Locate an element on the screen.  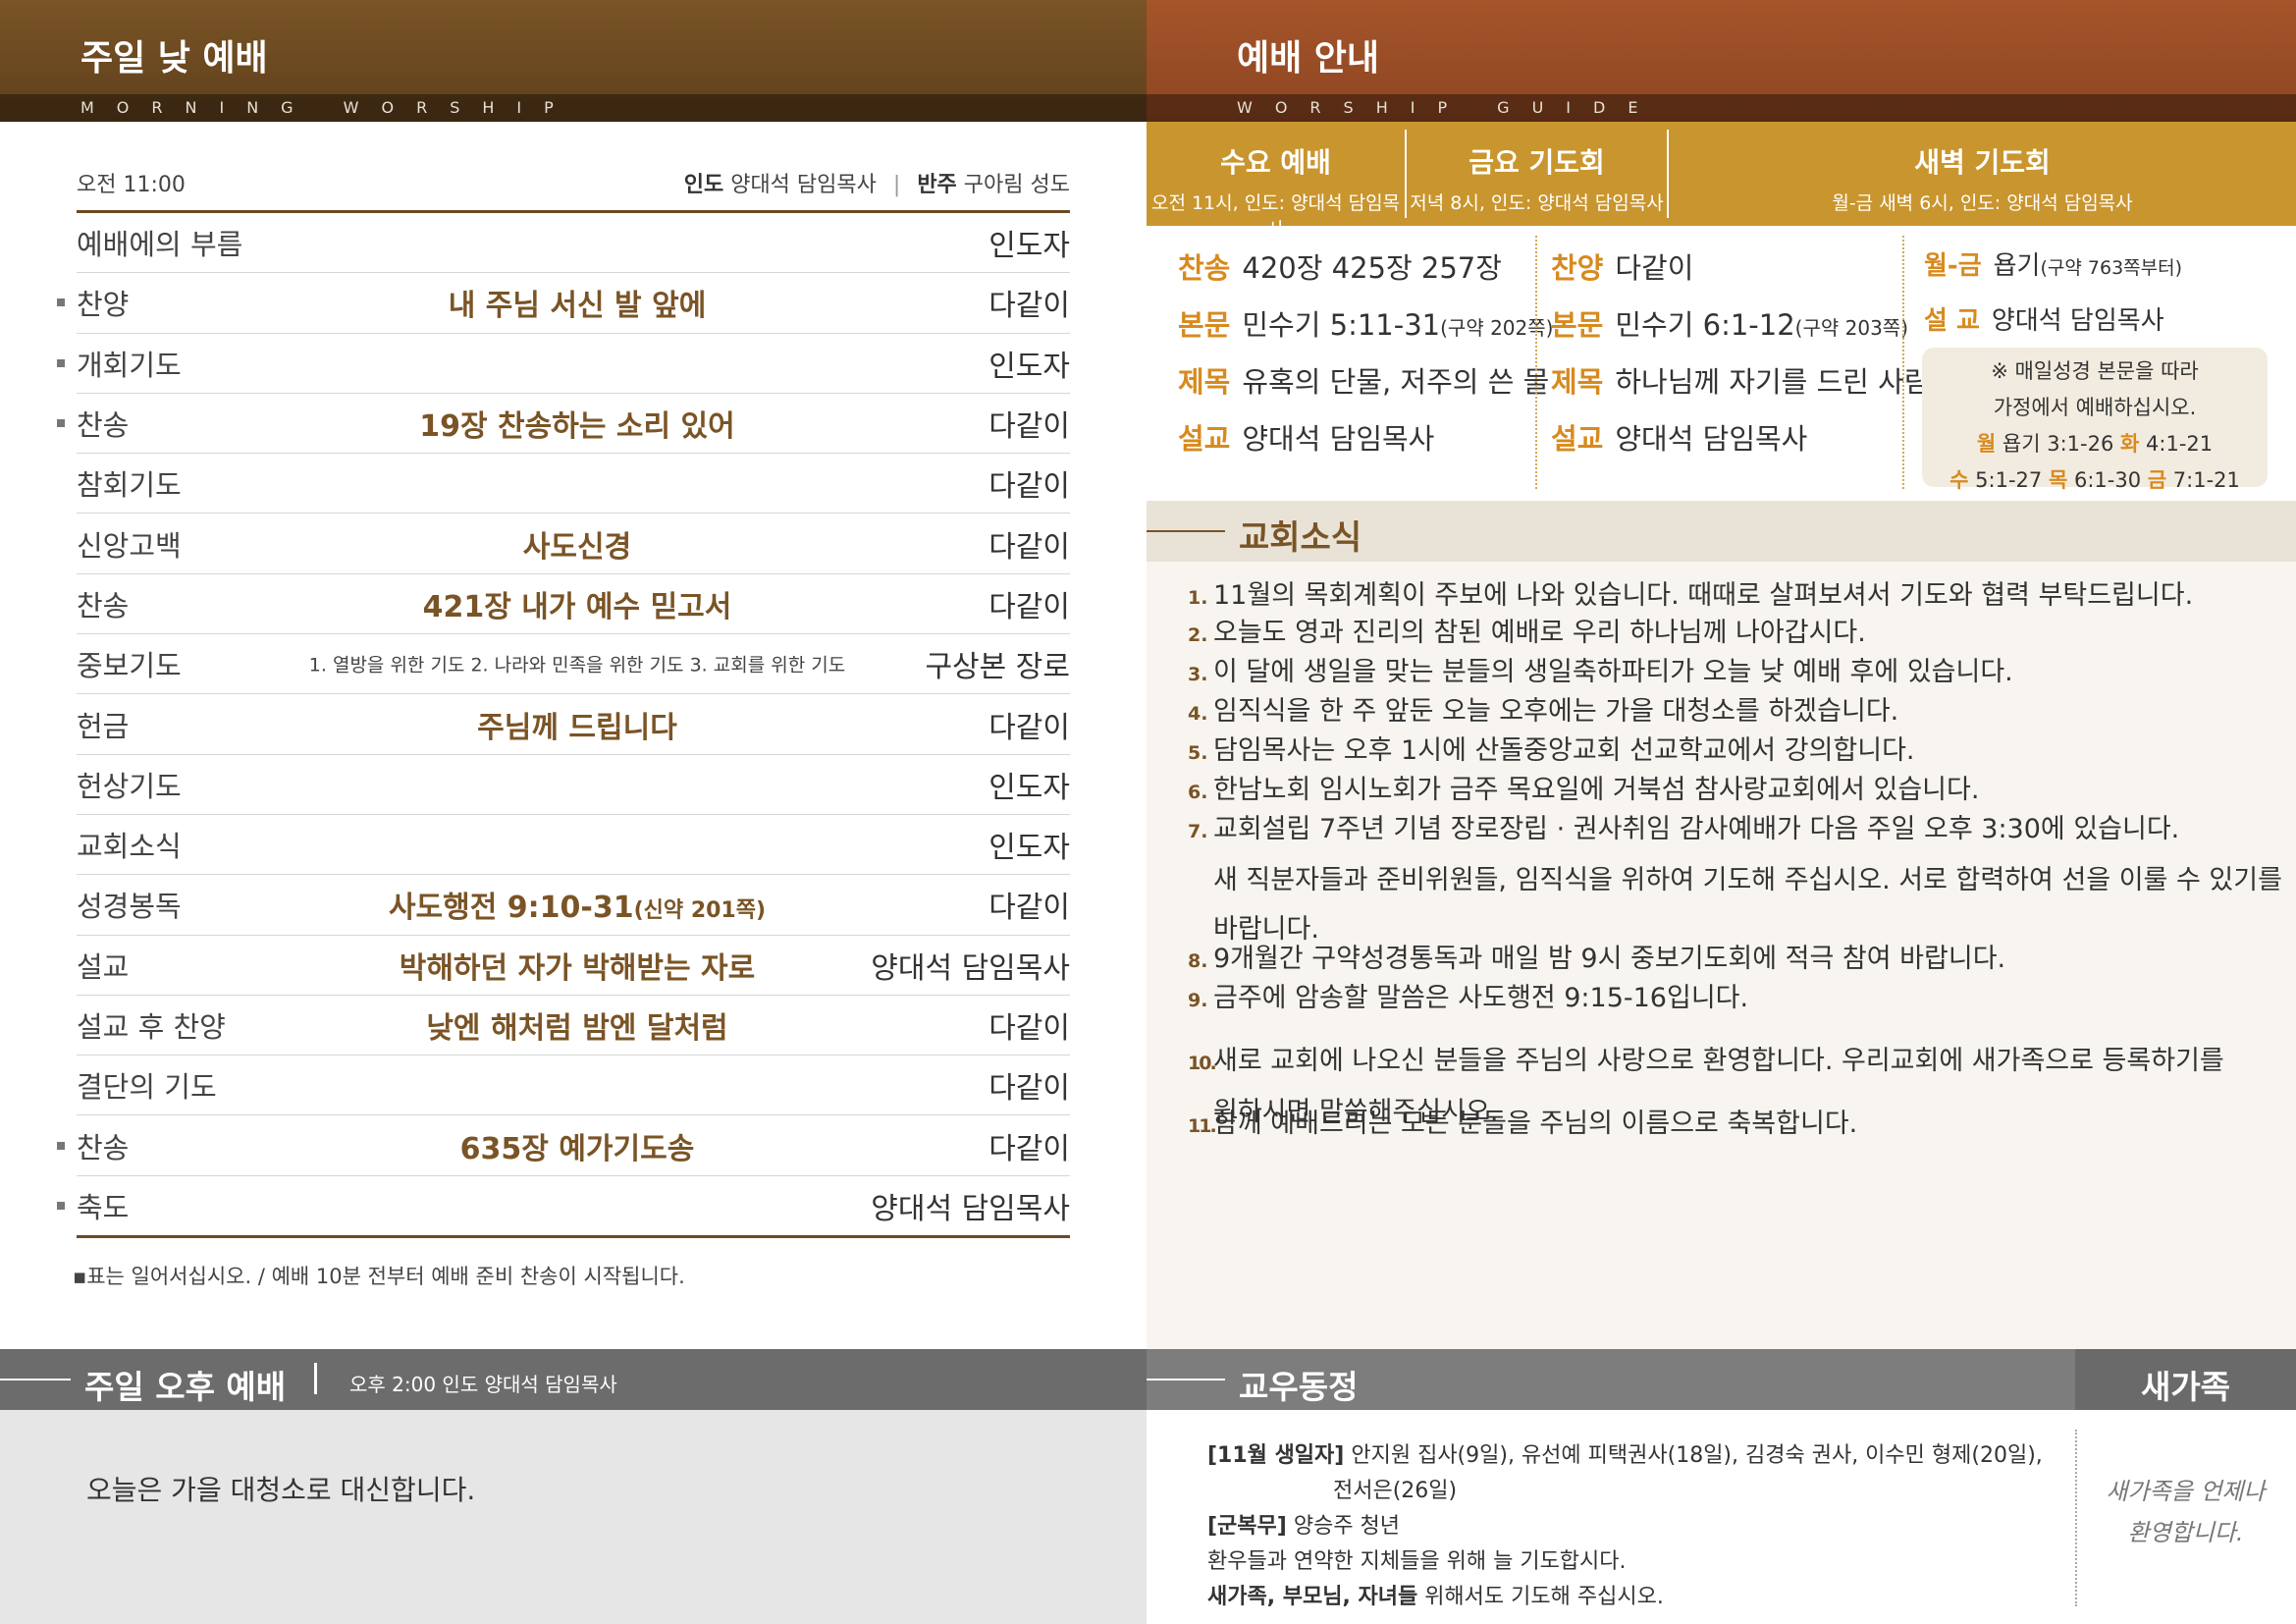
order-item-name: 교회소식 is located at coordinates (129, 847).